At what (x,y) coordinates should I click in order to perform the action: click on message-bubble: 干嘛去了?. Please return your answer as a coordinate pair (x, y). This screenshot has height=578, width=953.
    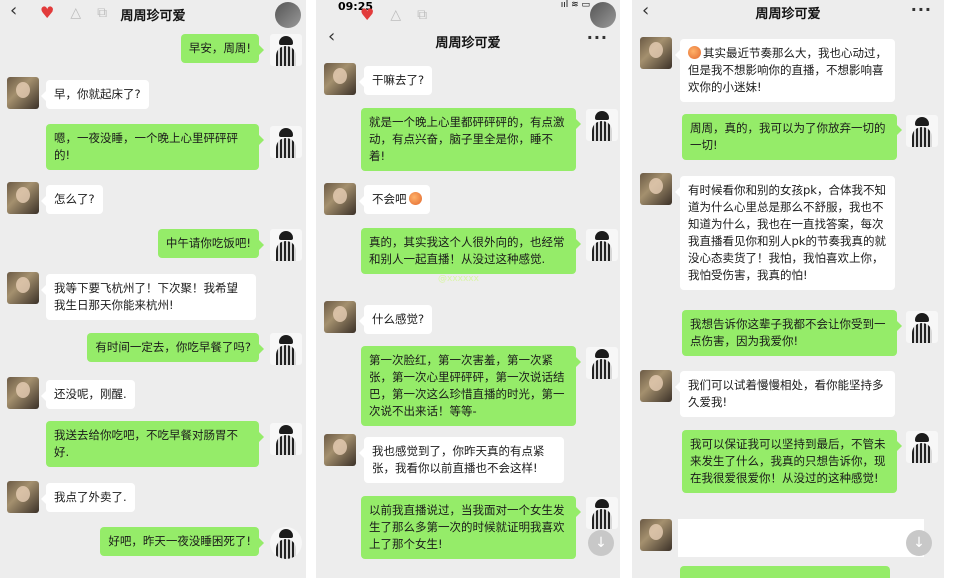
    Looking at the image, I should click on (395, 80).